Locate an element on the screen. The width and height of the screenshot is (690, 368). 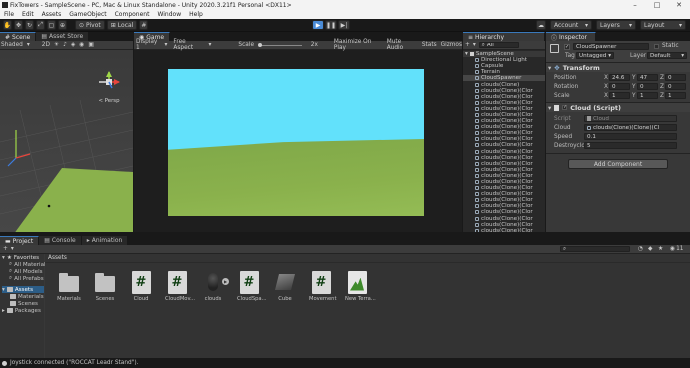
menu-item-gameobject: GameObject is located at coordinates (87, 14).